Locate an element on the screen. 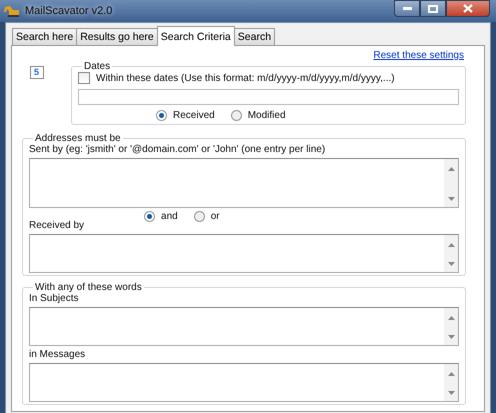 The image size is (496, 413). field-label: Sent by (eg: 'jsmith' or '@domain.com' or 'John' (one entry per line) is located at coordinates (177, 149).